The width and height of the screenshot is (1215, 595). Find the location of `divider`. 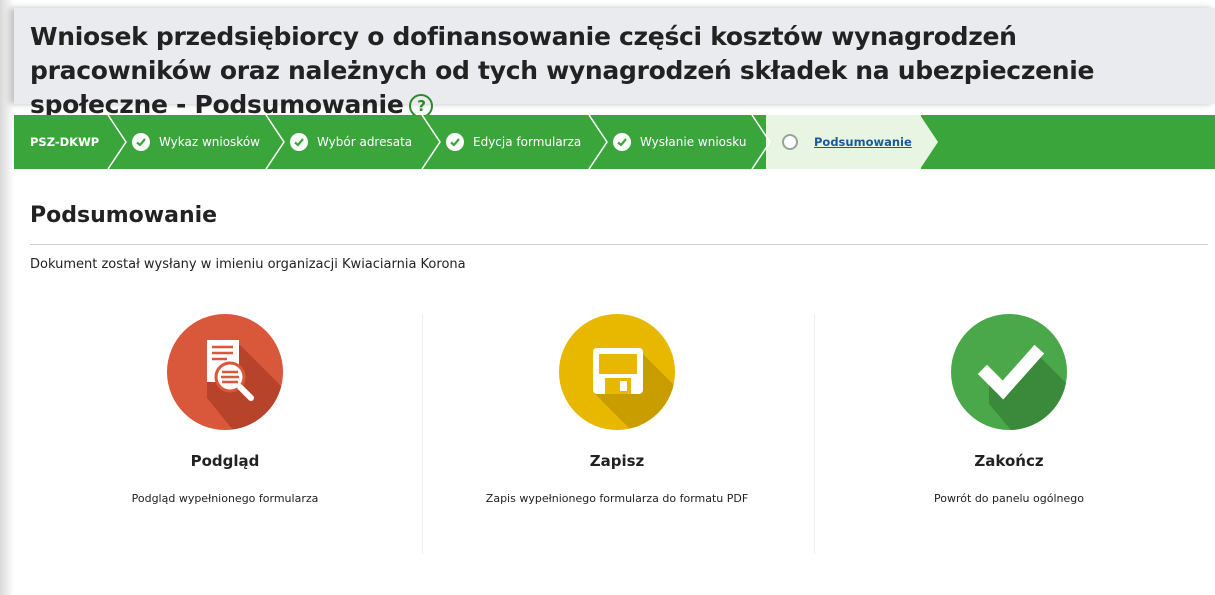

divider is located at coordinates (619, 244).